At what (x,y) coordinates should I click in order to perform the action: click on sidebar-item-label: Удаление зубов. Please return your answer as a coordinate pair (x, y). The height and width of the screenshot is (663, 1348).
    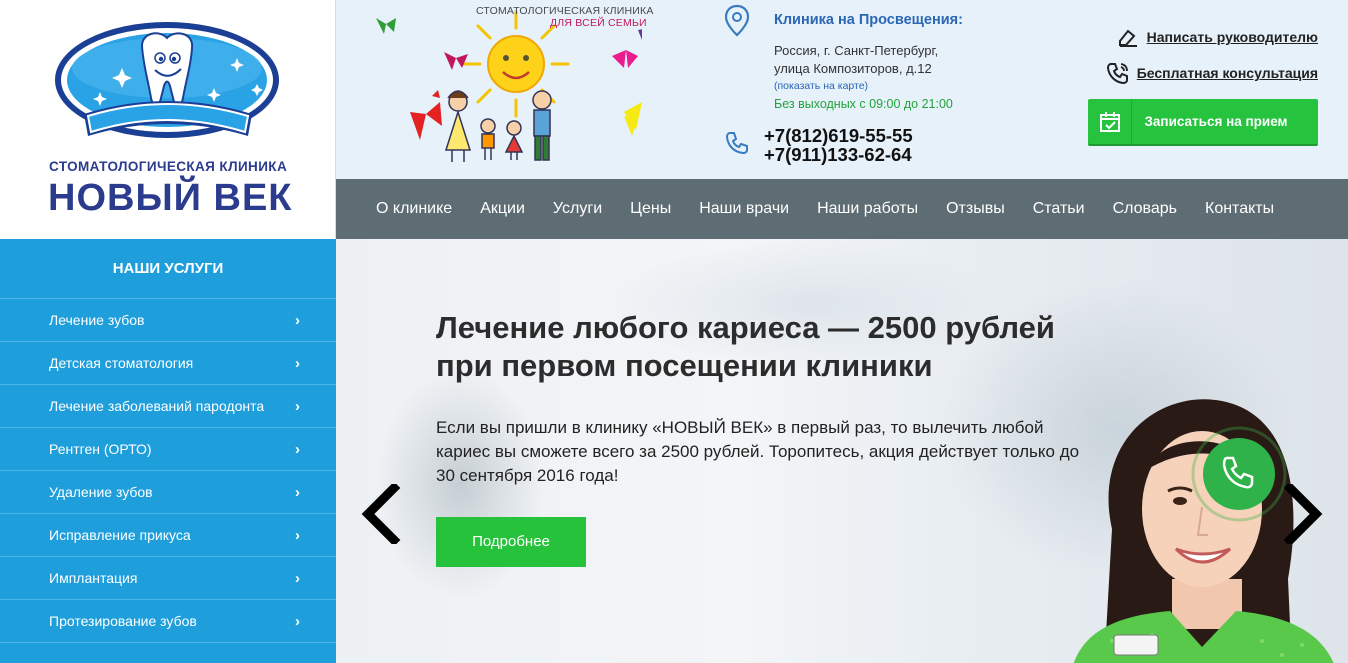
    Looking at the image, I should click on (101, 492).